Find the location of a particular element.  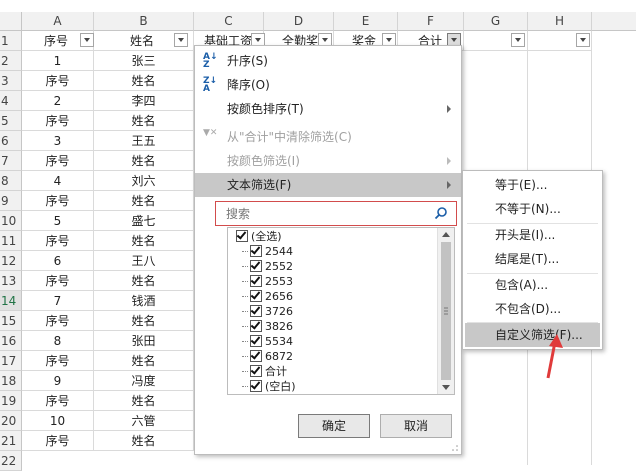

column-header-g: G is located at coordinates (496, 21).